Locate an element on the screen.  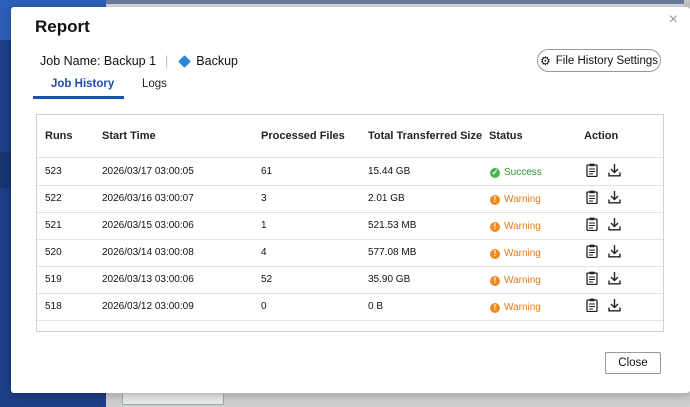
background-button is located at coordinates (173, 399).